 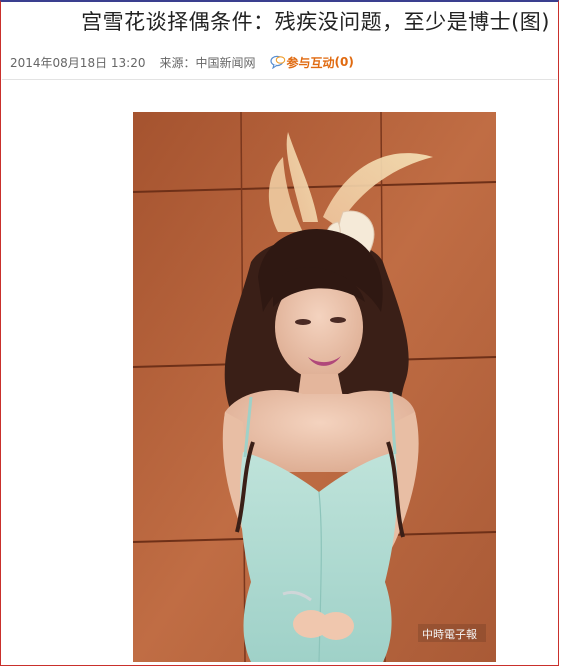 What do you see at coordinates (207, 62) in the screenshot?
I see `article-source: 来源：中国新闻网` at bounding box center [207, 62].